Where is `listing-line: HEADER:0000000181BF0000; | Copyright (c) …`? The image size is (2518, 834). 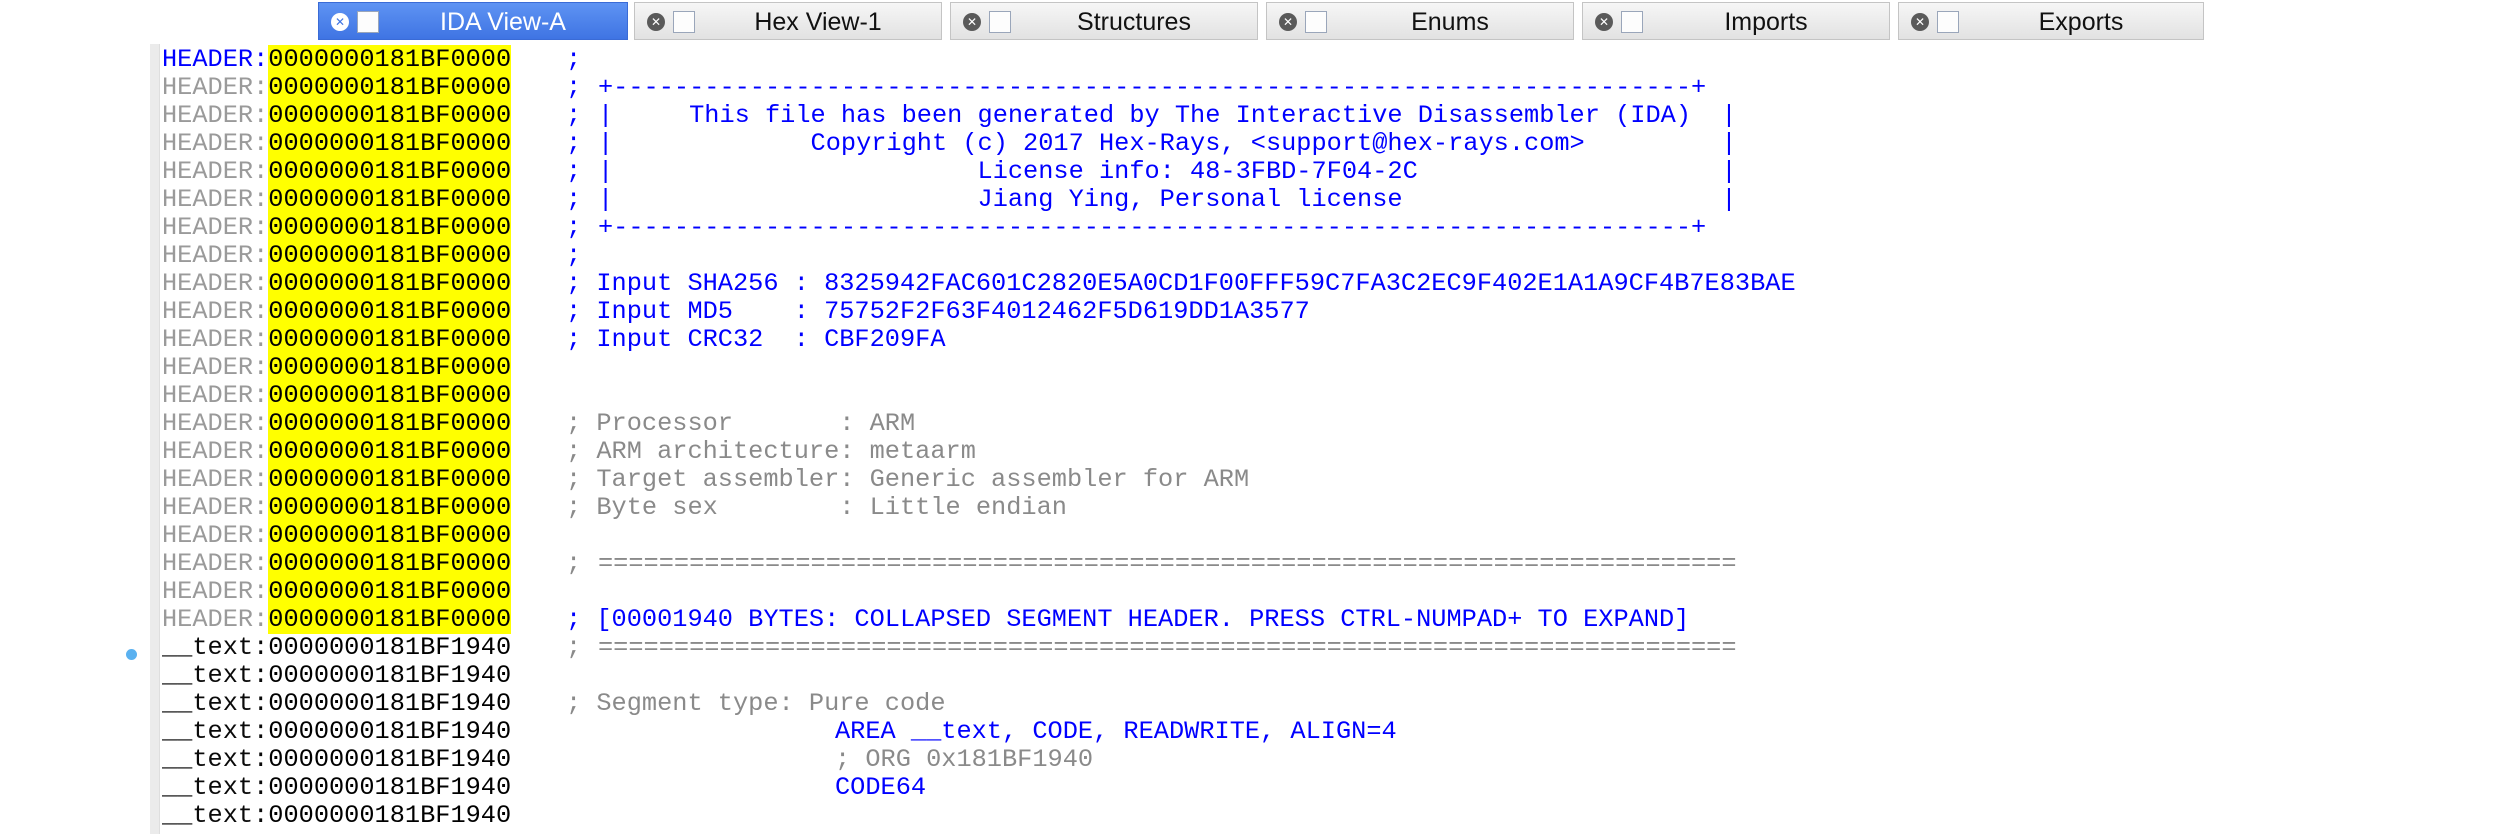
listing-line: HEADER:0000000181BF0000; | Copyright (c) … is located at coordinates (1340, 143).